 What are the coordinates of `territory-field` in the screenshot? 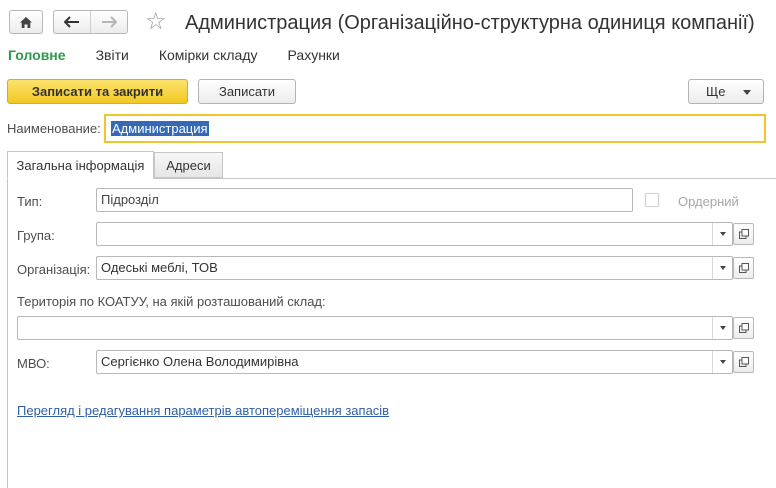 It's located at (375, 328).